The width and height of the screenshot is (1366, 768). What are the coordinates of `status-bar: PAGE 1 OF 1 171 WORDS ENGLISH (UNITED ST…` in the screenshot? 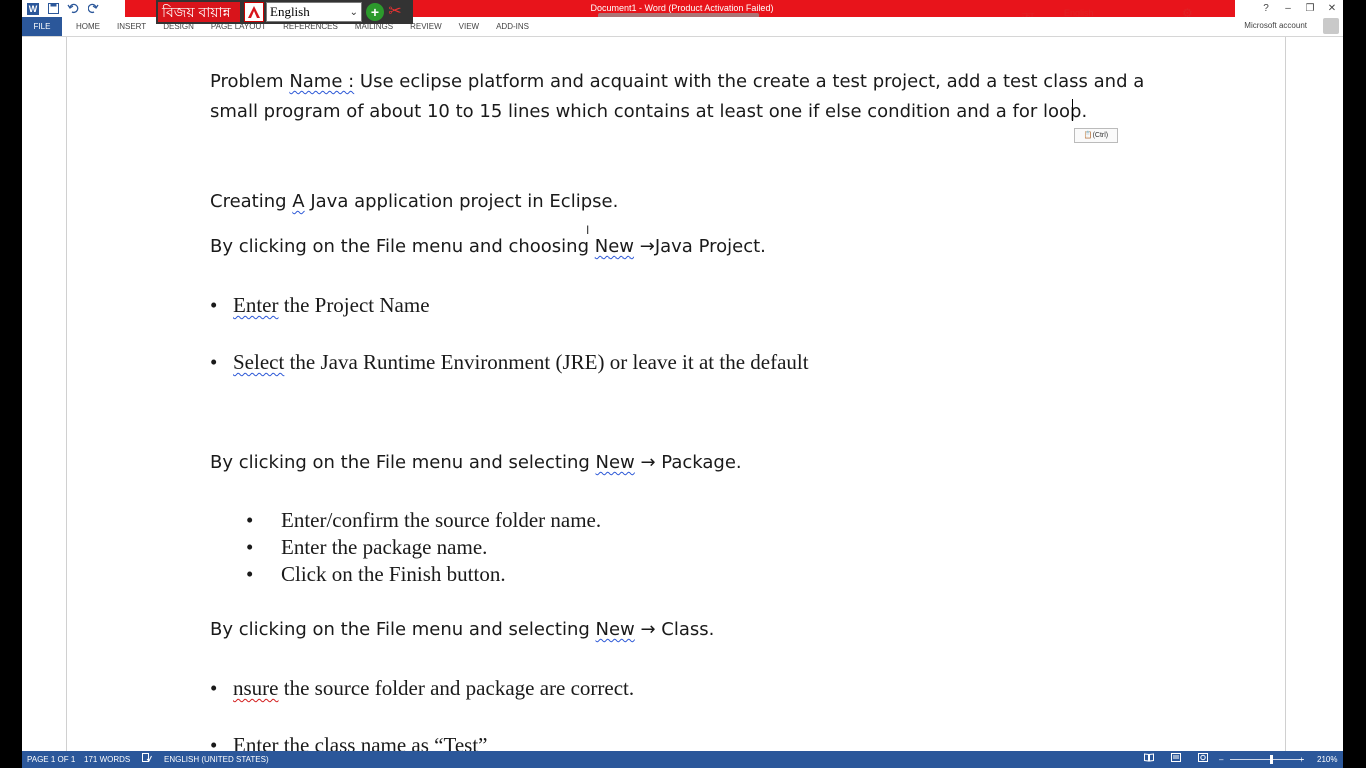 It's located at (682, 759).